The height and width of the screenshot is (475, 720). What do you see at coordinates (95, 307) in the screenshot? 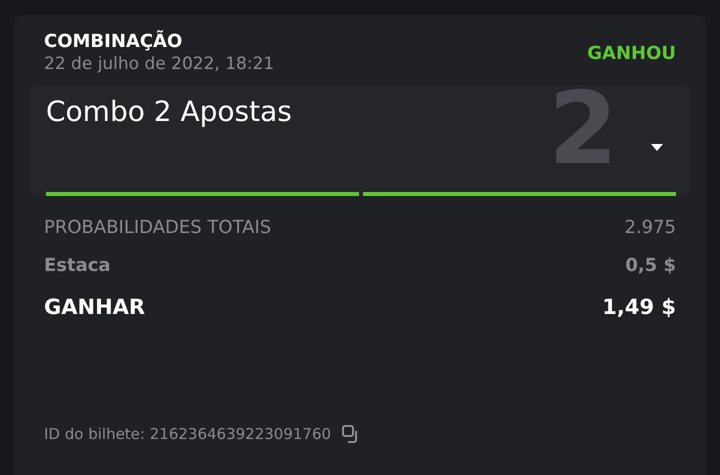
I see `summary-label: GANHAR` at bounding box center [95, 307].